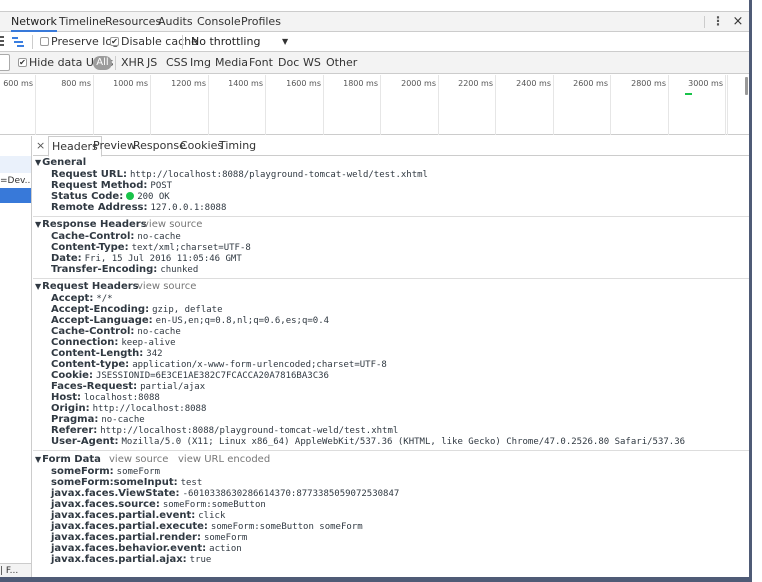 The image size is (762, 582). I want to click on overview-scrollbar, so click(746, 86).